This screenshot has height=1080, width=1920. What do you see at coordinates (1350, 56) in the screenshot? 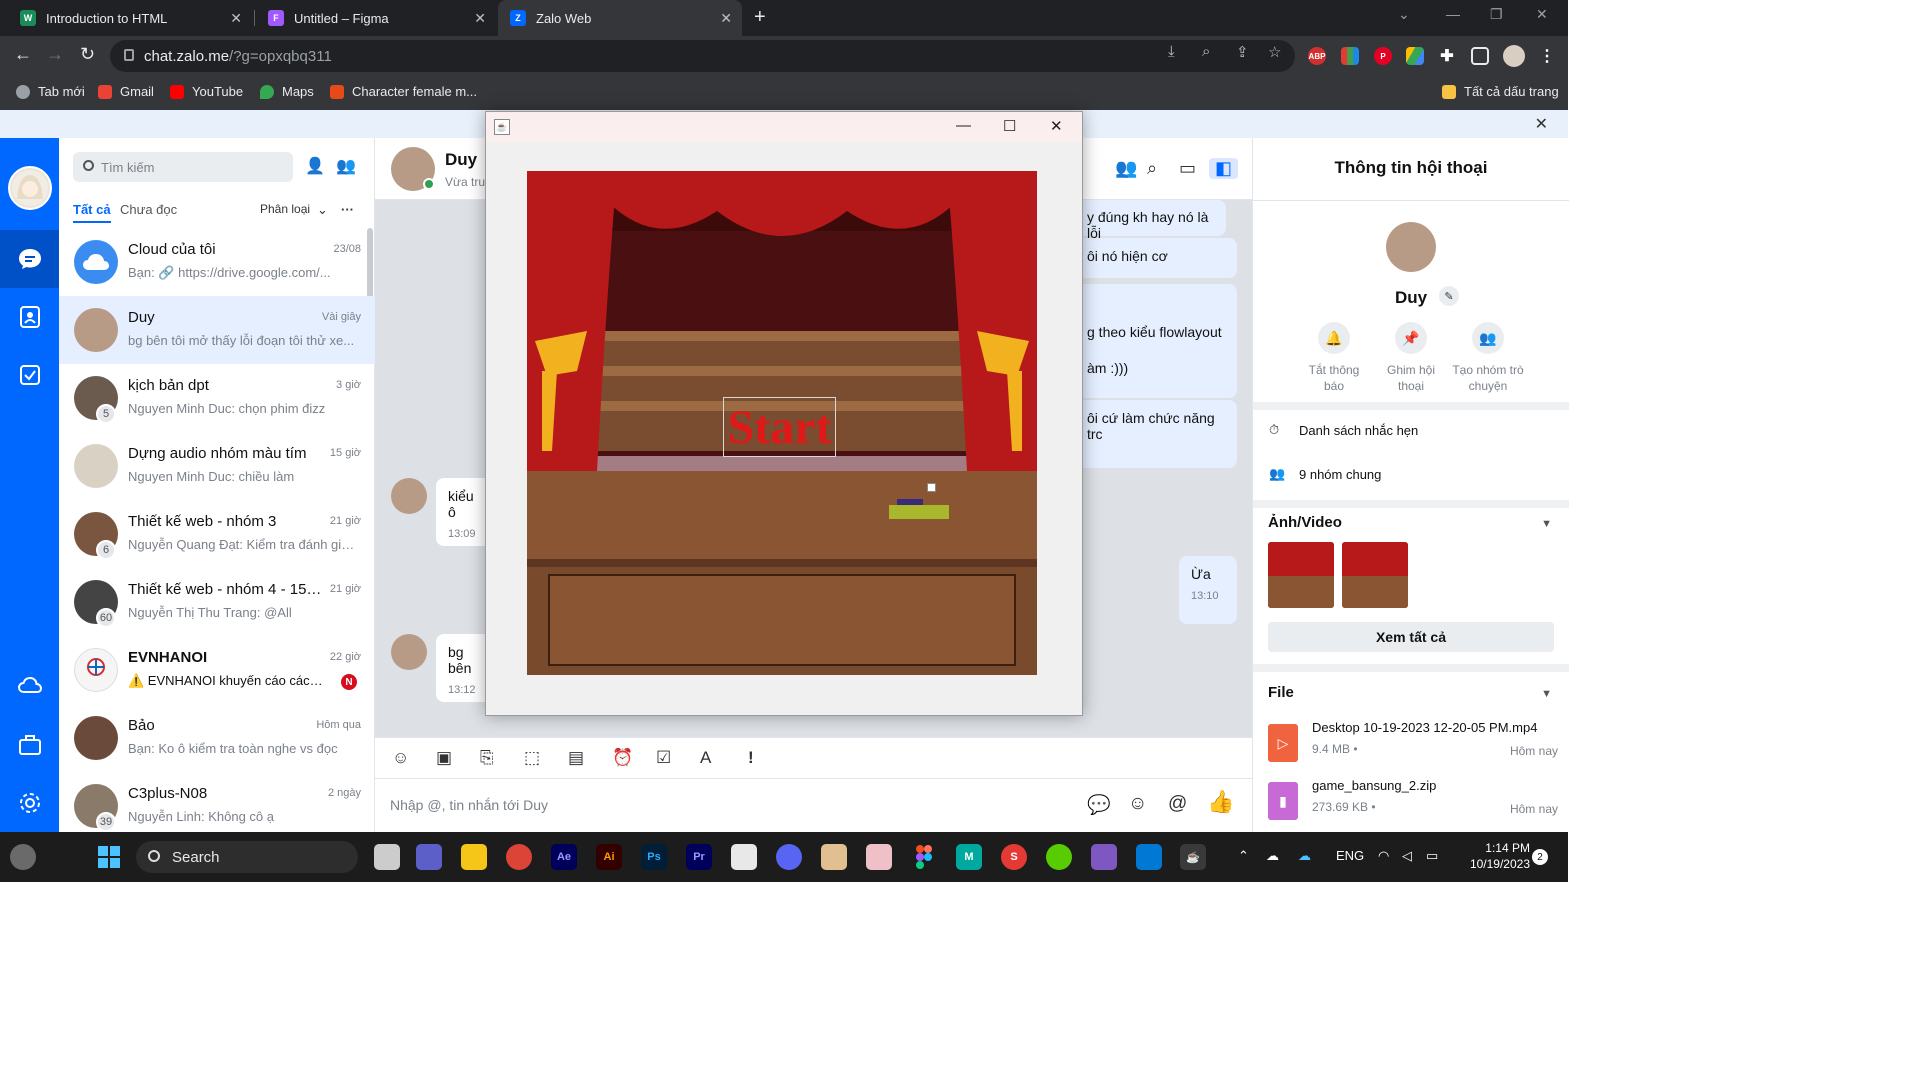
I see `color-extension-icon` at bounding box center [1350, 56].